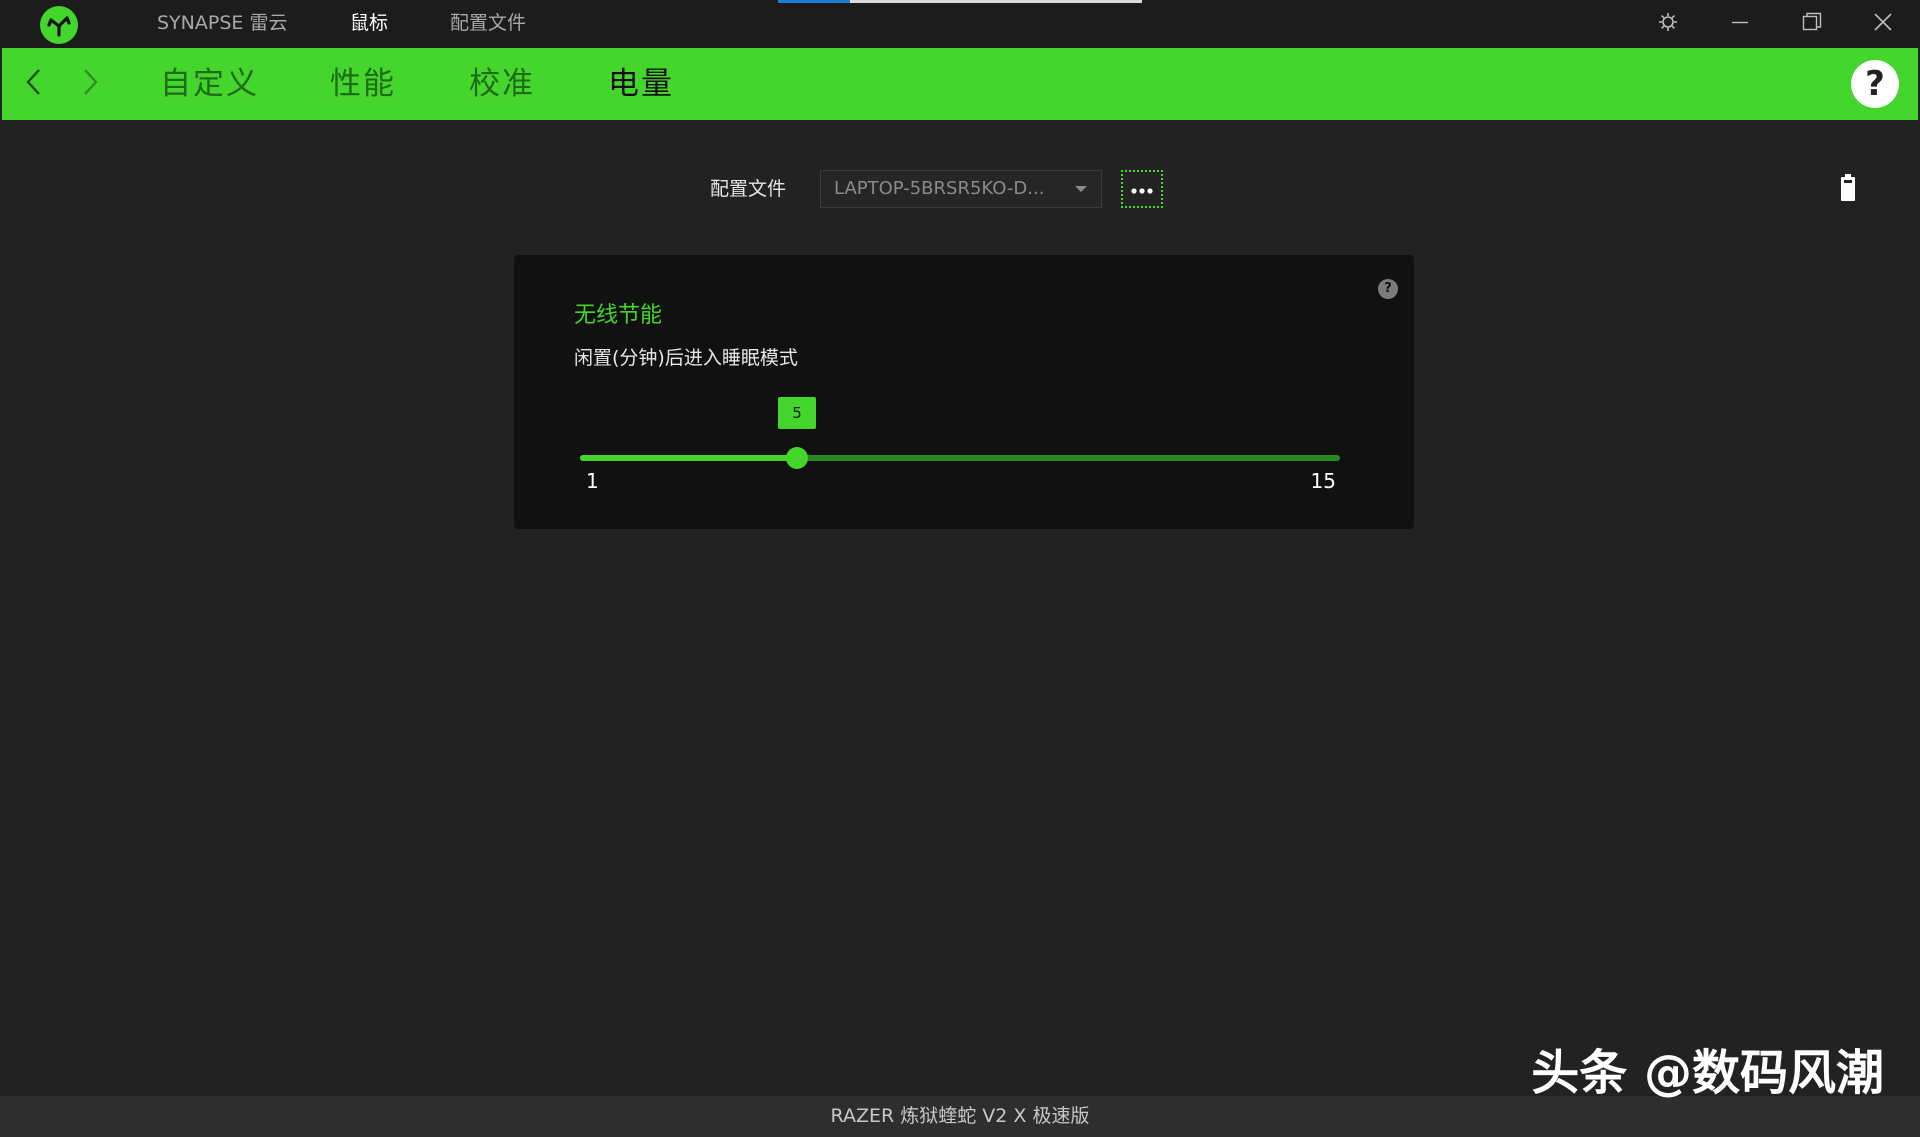 This screenshot has height=1137, width=1920. What do you see at coordinates (960, 456) in the screenshot?
I see `sleep-timeout-slider: 5 1 15` at bounding box center [960, 456].